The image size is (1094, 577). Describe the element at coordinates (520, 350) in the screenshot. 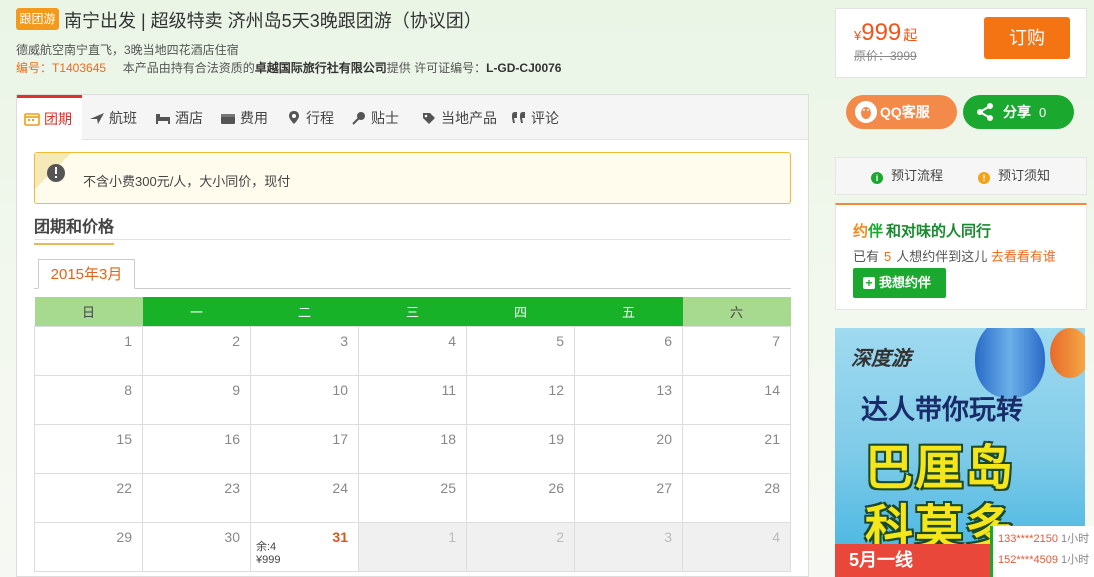

I see `calendar-day: 5` at that location.